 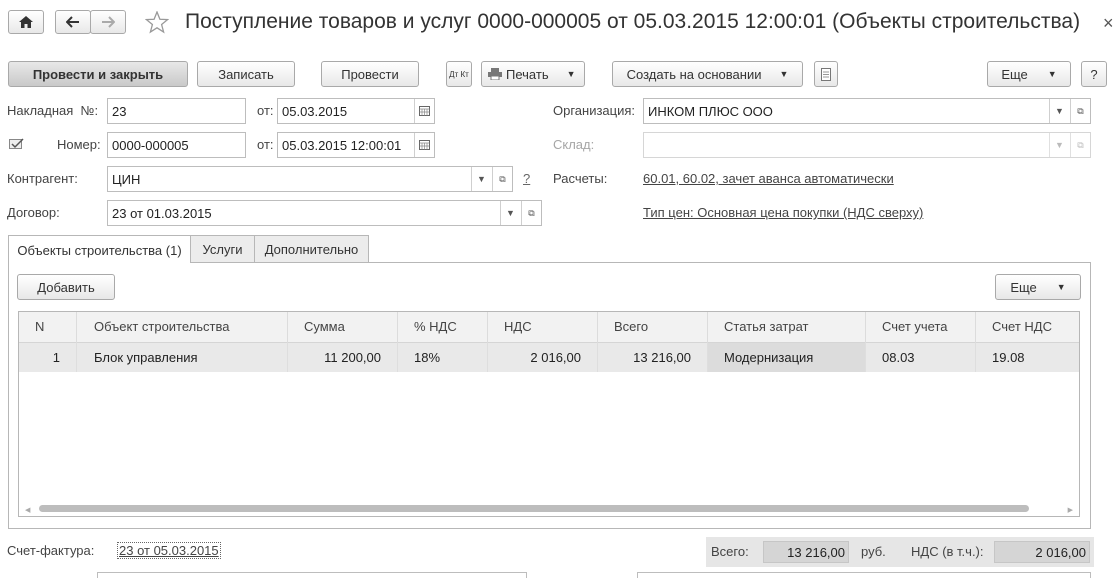 I want to click on bottom-field-left, so click(x=312, y=575).